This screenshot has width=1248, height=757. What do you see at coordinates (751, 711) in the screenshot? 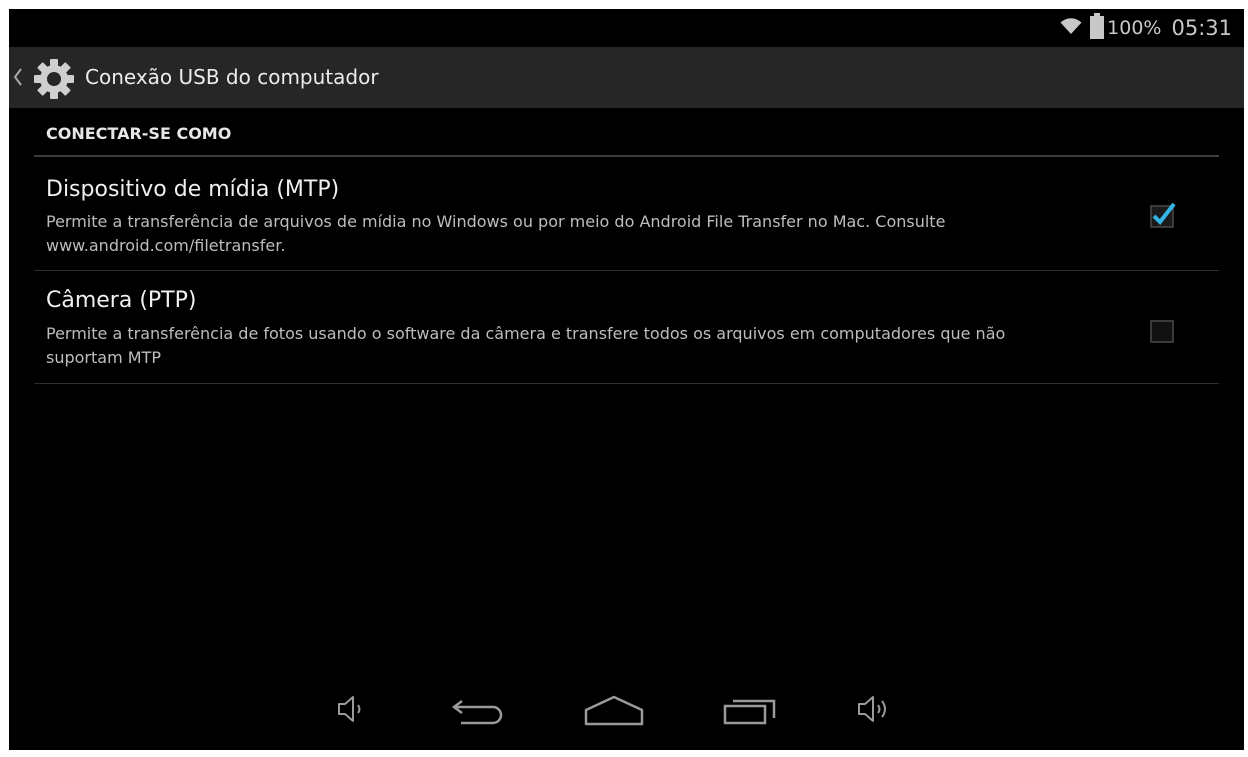
I see `recent-apps-icon` at bounding box center [751, 711].